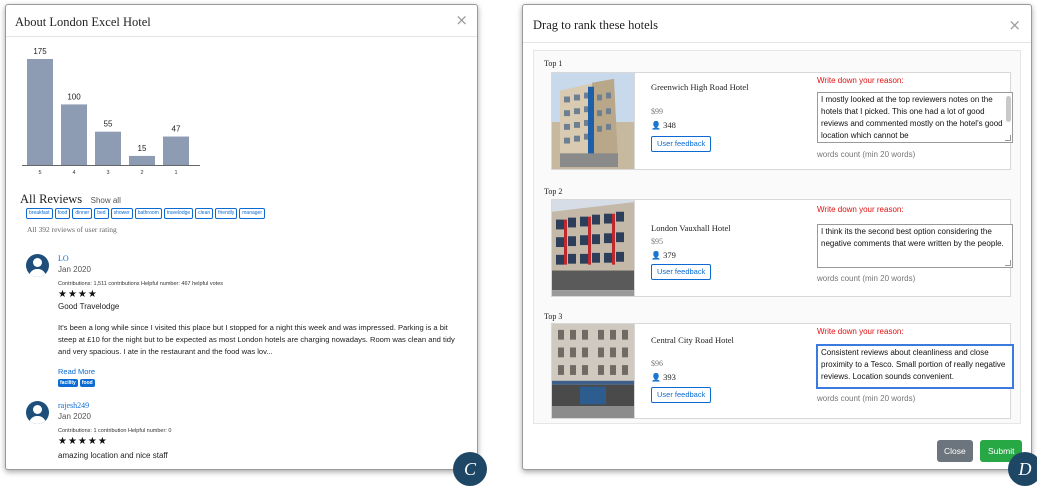  What do you see at coordinates (1008, 109) in the screenshot?
I see `textarea-scrollbar` at bounding box center [1008, 109].